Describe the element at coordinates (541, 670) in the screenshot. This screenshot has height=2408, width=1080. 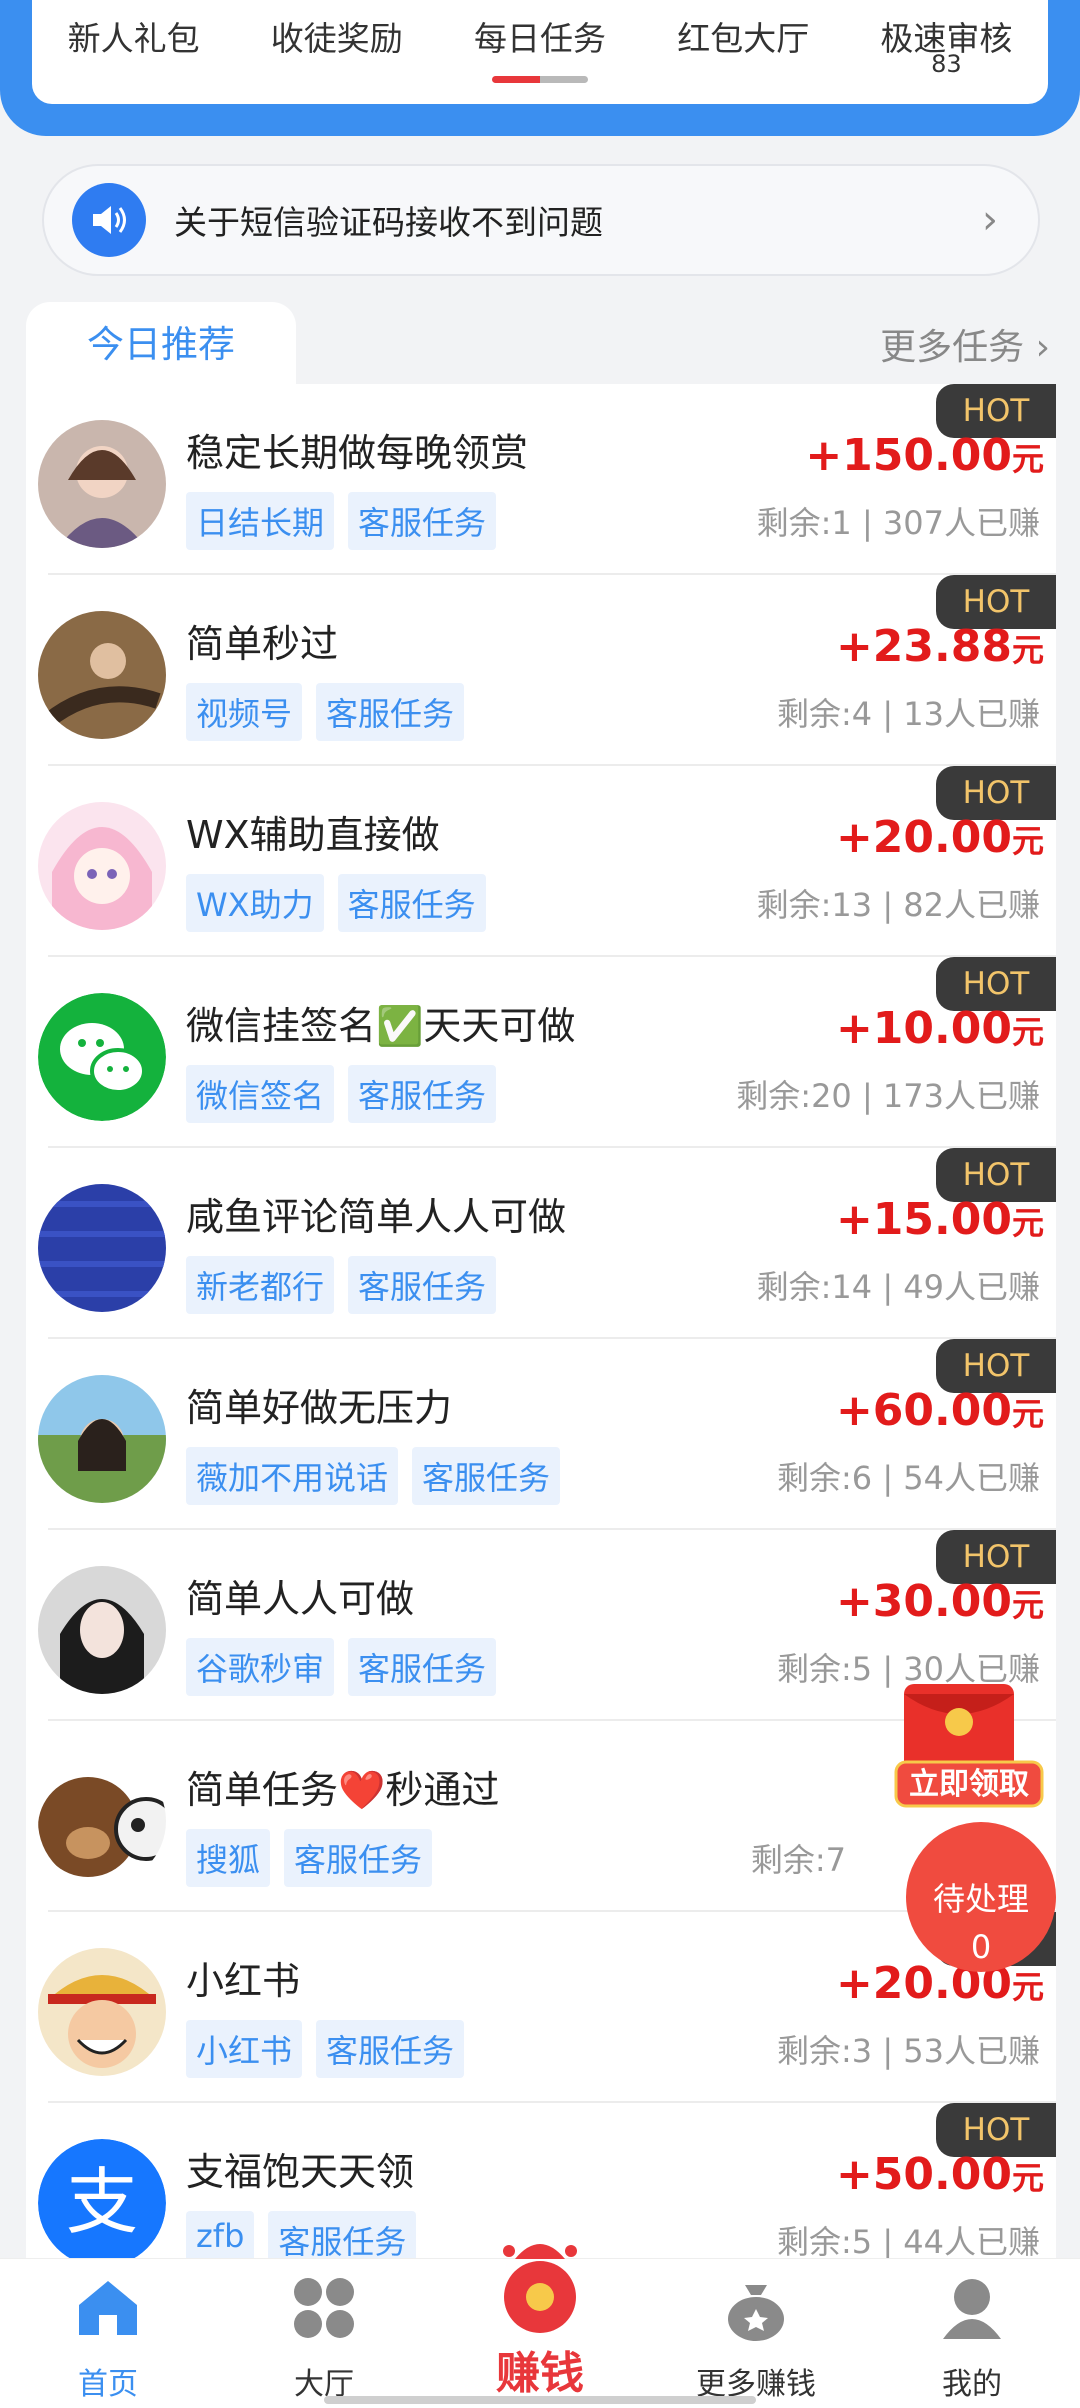
I see `task-row: 简单秒过 视频号 客服任务 HOT +23.88元 剩余:4 | 13人已赚` at that location.